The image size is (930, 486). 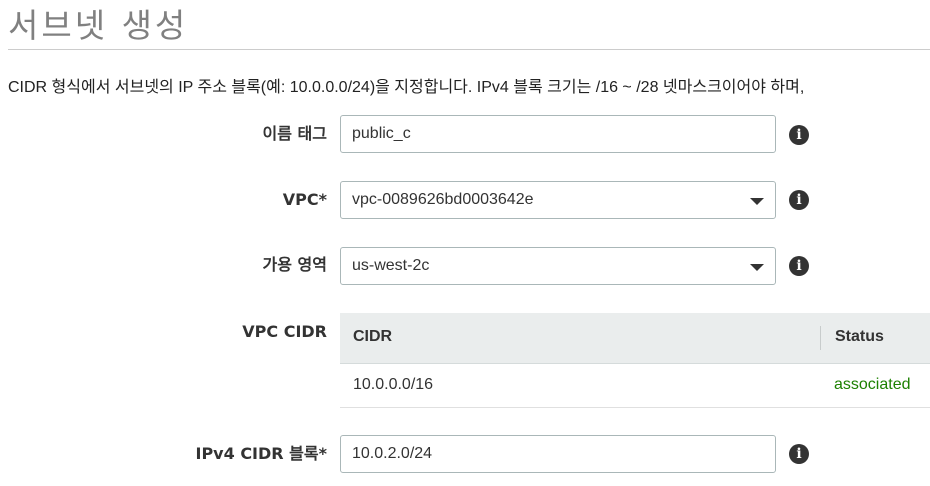 What do you see at coordinates (820, 338) in the screenshot?
I see `column-divider` at bounding box center [820, 338].